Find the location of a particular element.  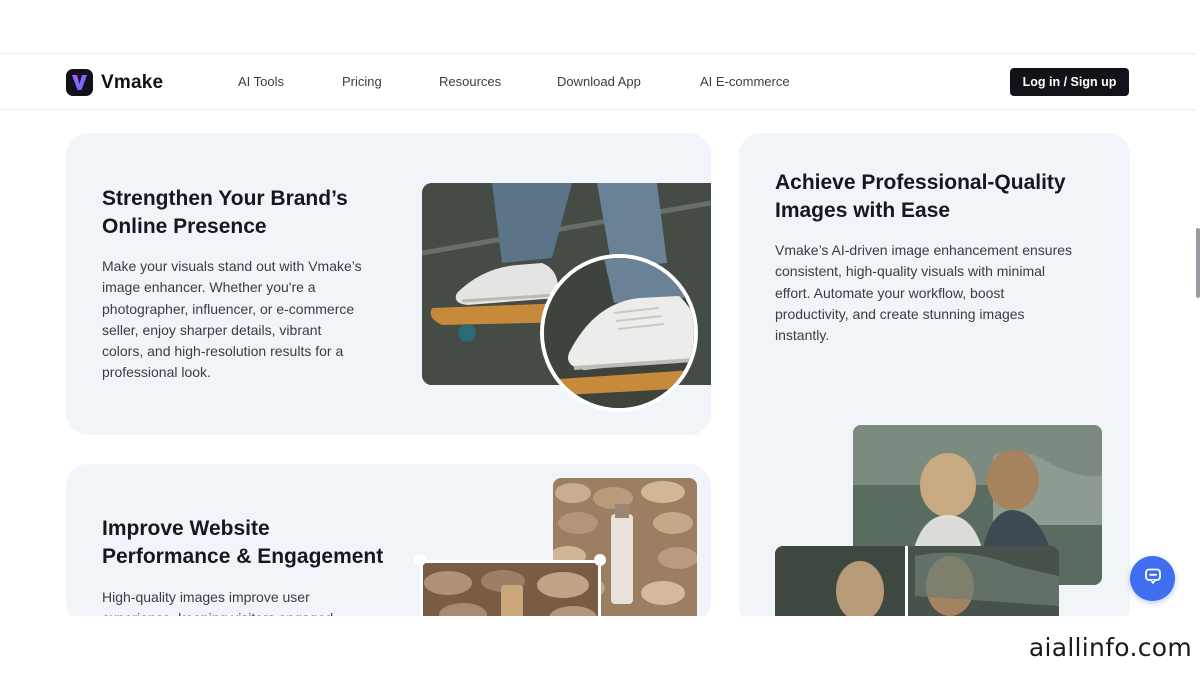

card-title-line: Images with Ease is located at coordinates (863, 210).